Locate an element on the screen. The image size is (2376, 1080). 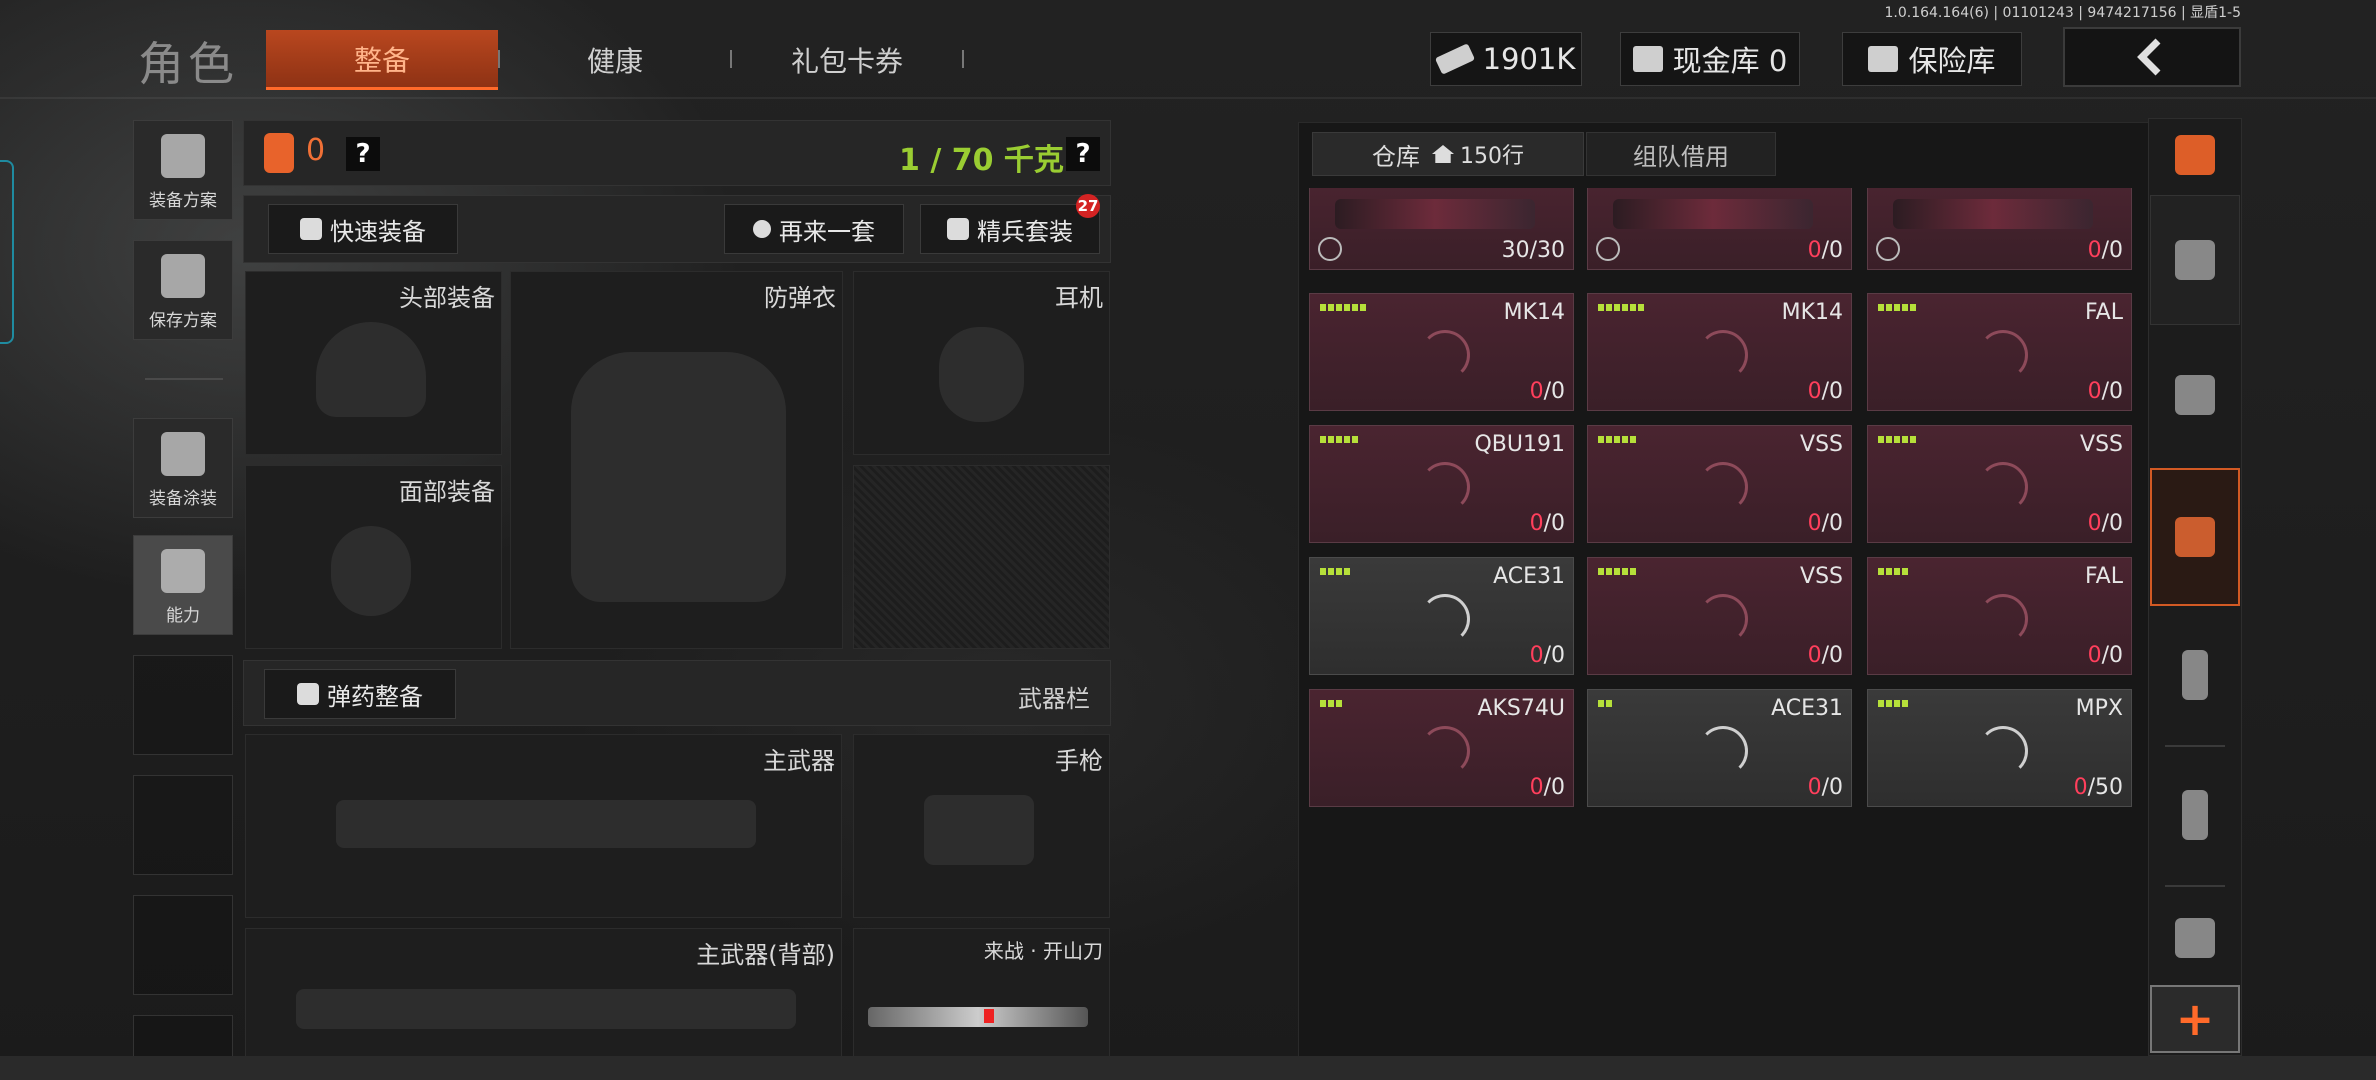
category-home is located at coordinates (2195, 260).